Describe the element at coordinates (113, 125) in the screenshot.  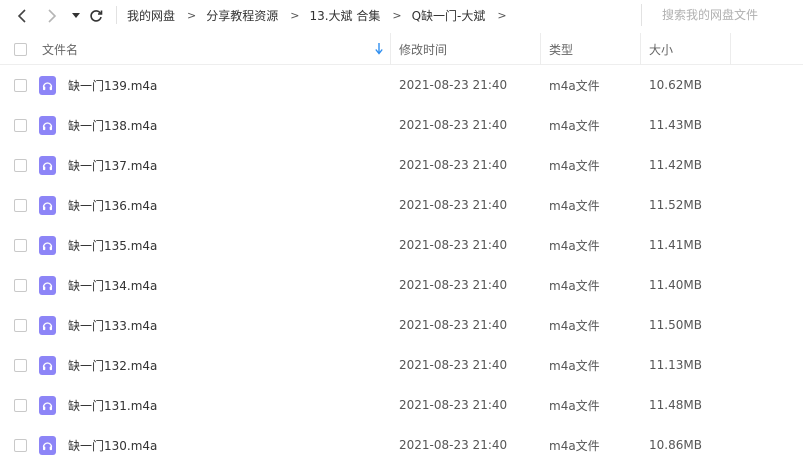
I see `file-name-text: 缺一门138.m4a` at that location.